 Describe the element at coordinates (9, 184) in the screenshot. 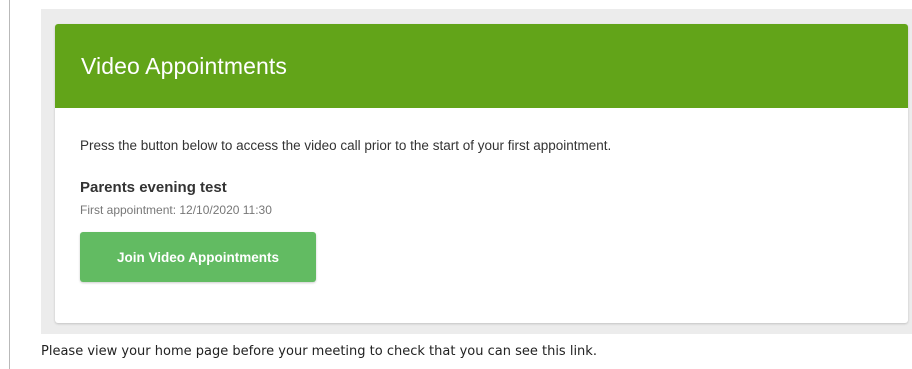

I see `page-margin-line` at that location.